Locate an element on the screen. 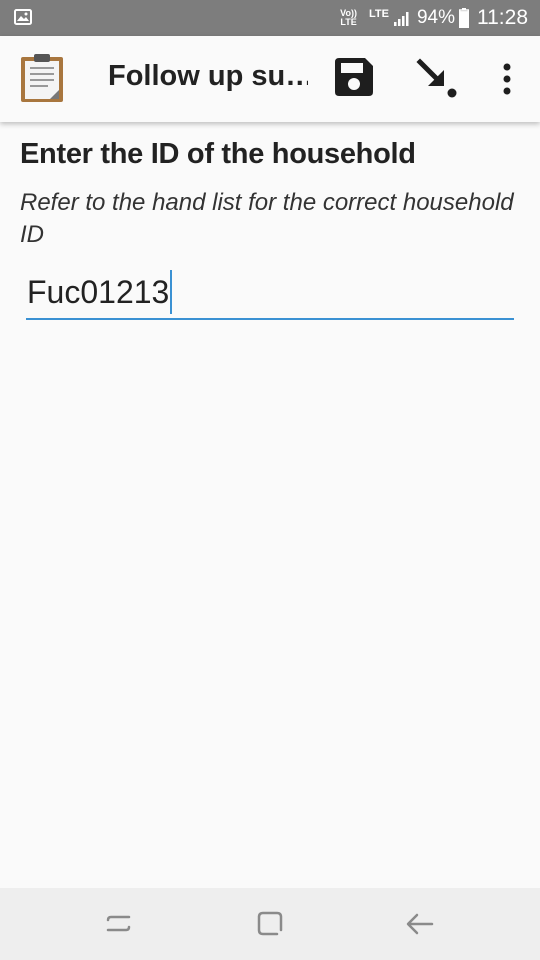 The image size is (540, 960). household-id-input: Fuc01213 is located at coordinates (270, 294).